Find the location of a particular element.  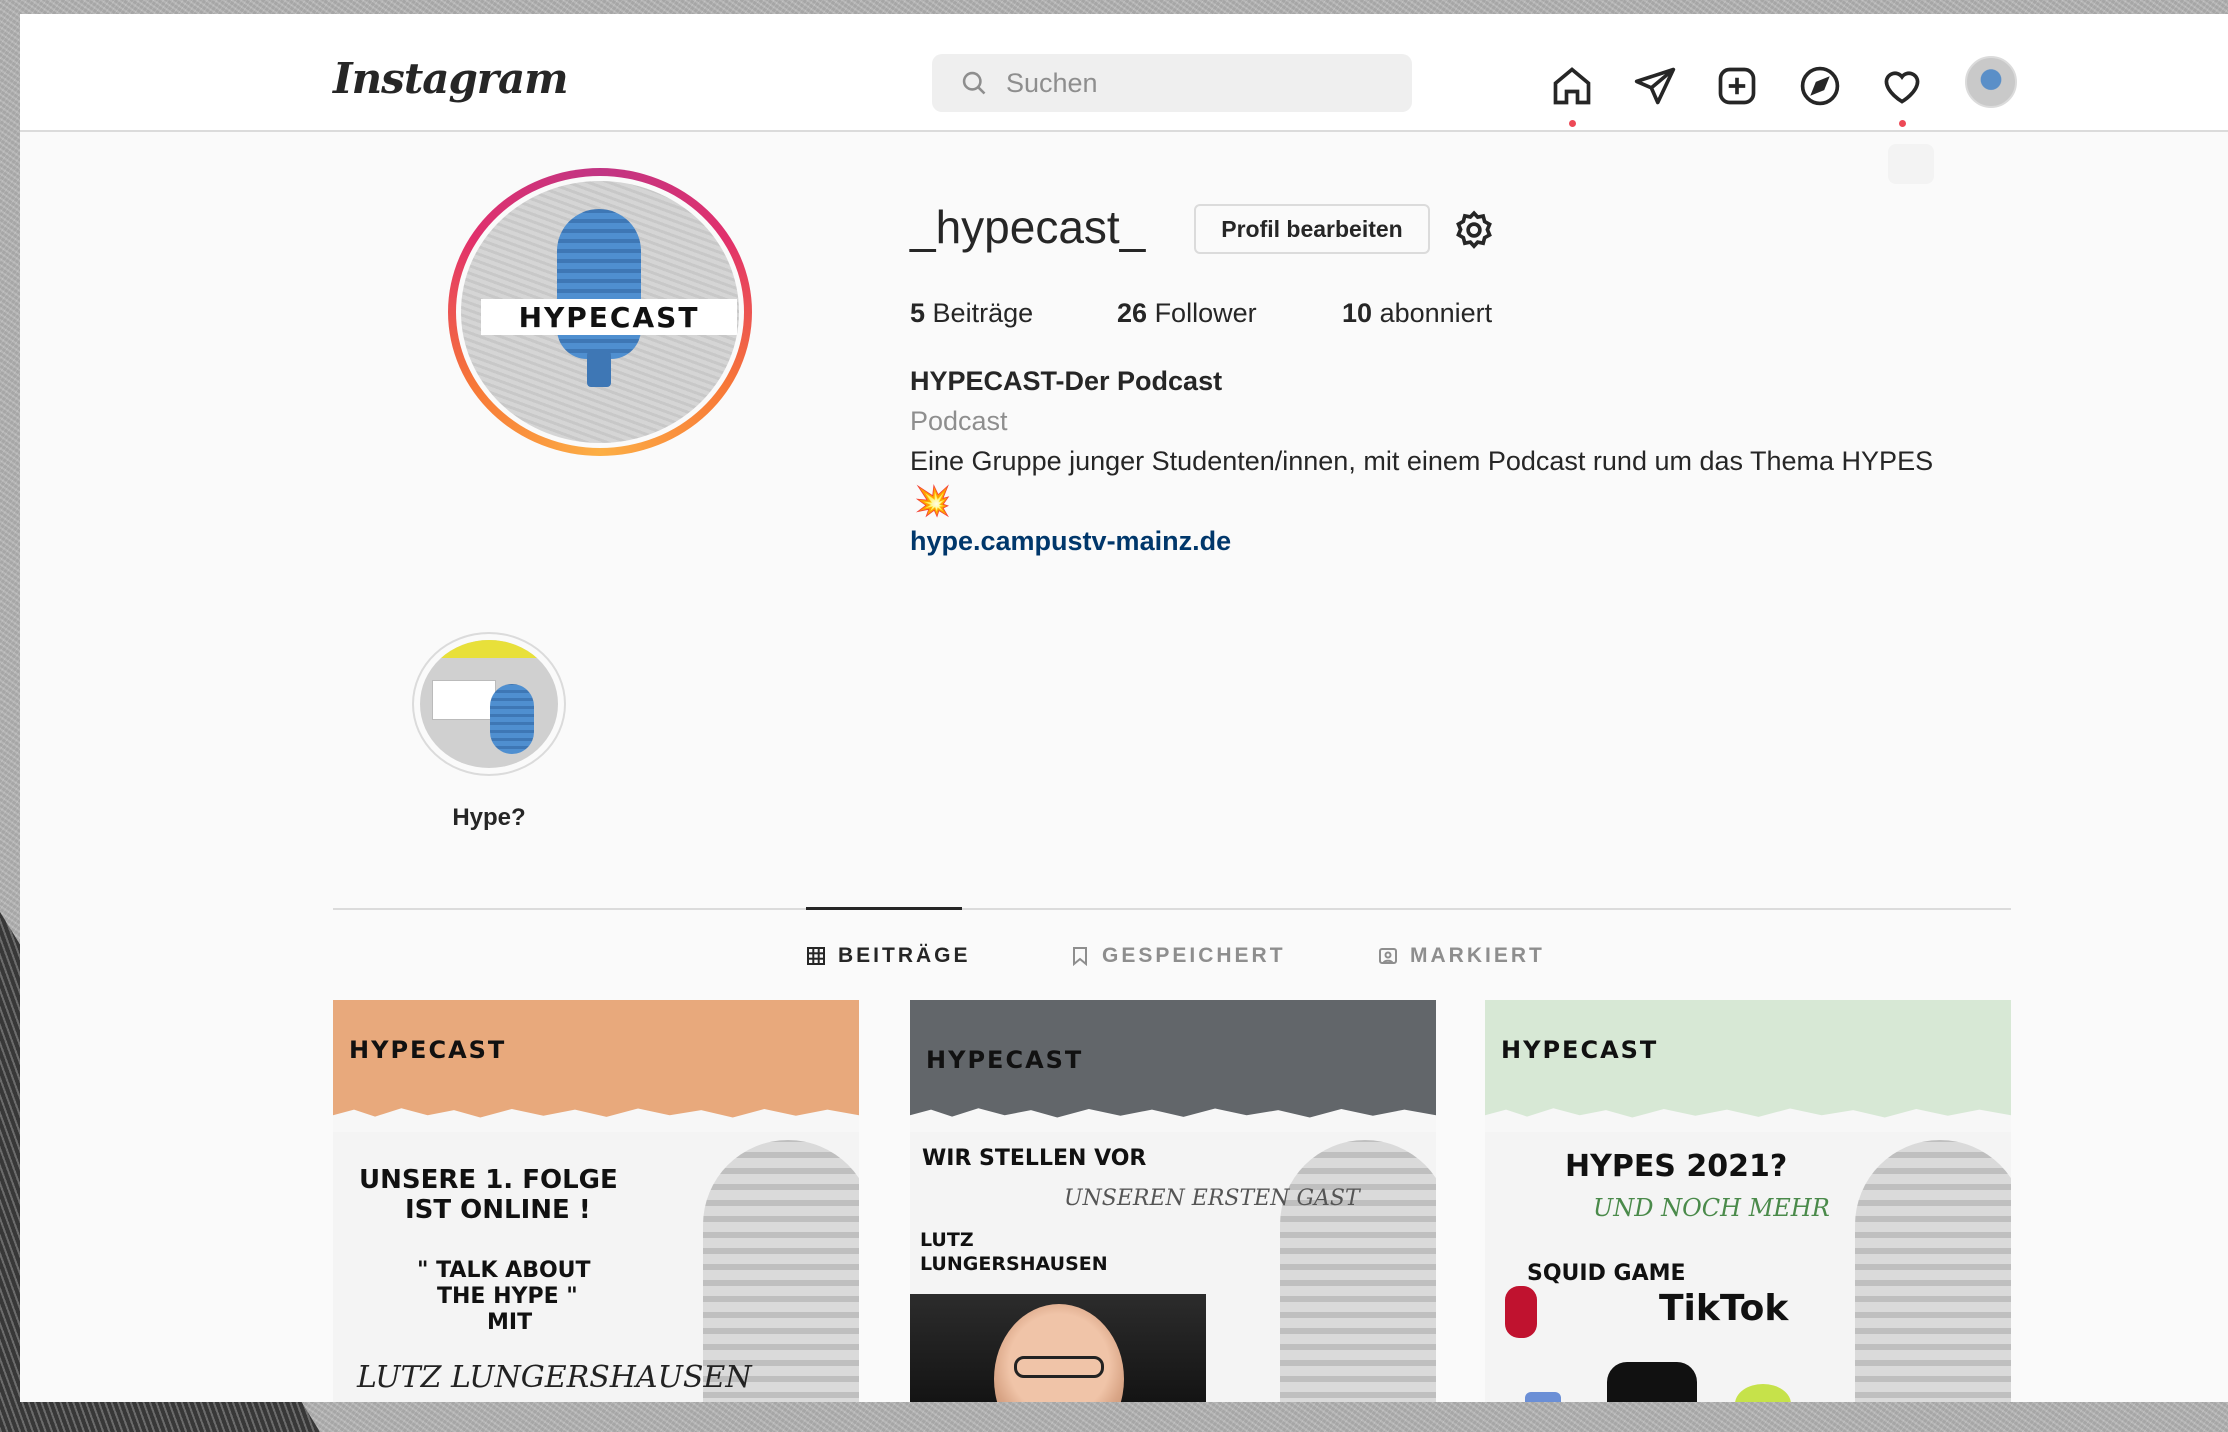

grid-icon is located at coordinates (816, 956).